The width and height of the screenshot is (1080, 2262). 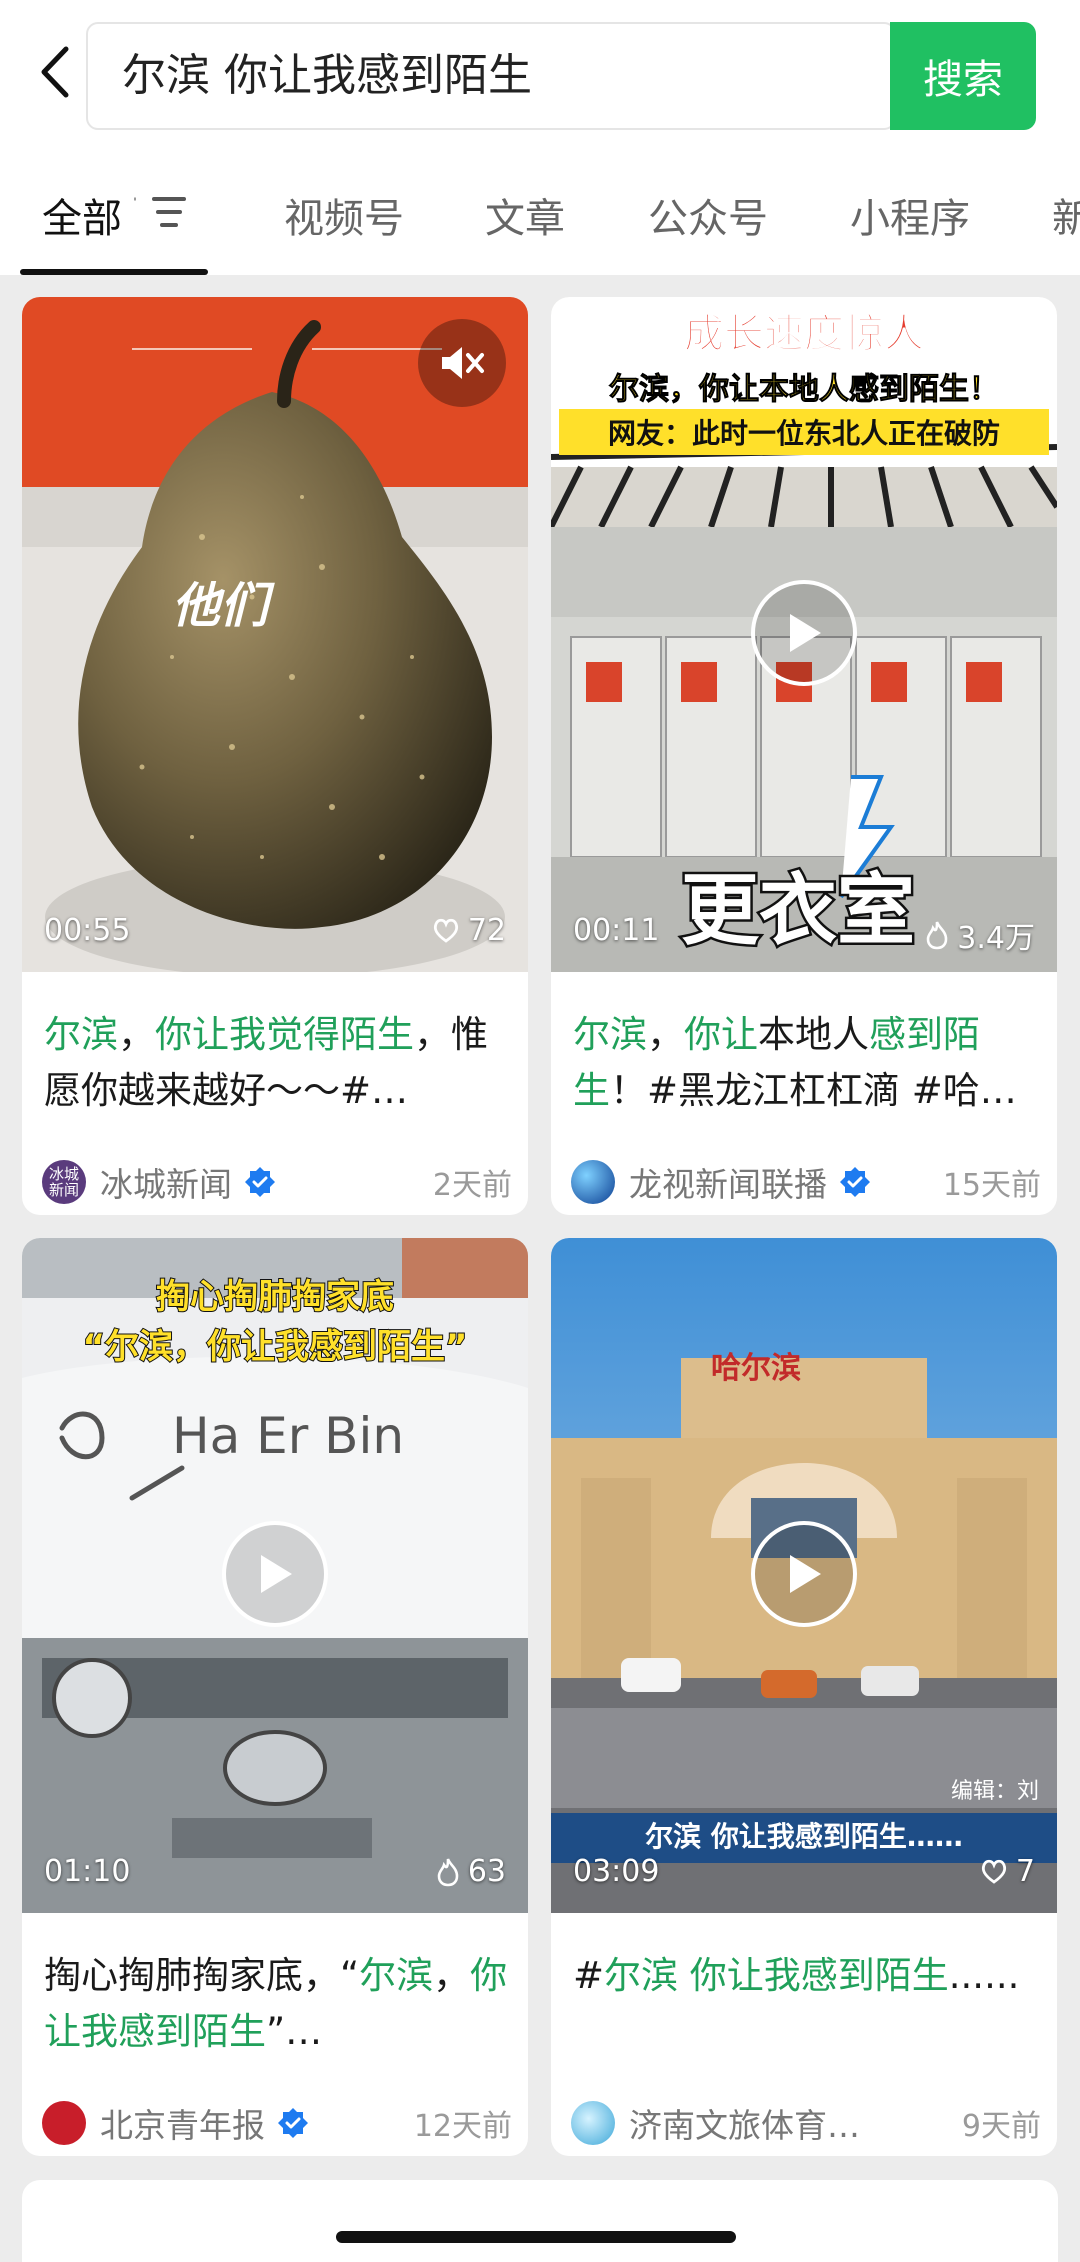 I want to click on speaker-muted-icon, so click(x=463, y=363).